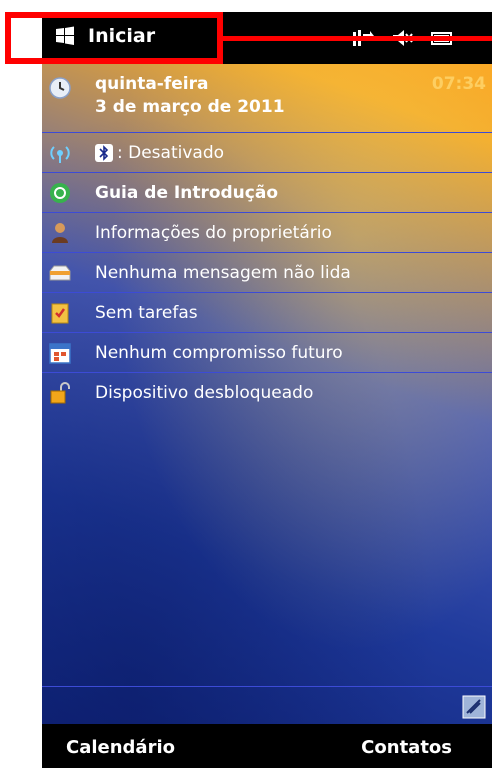 The width and height of the screenshot is (492, 768). What do you see at coordinates (357, 38) in the screenshot?
I see `annotation-pointer-line` at bounding box center [357, 38].